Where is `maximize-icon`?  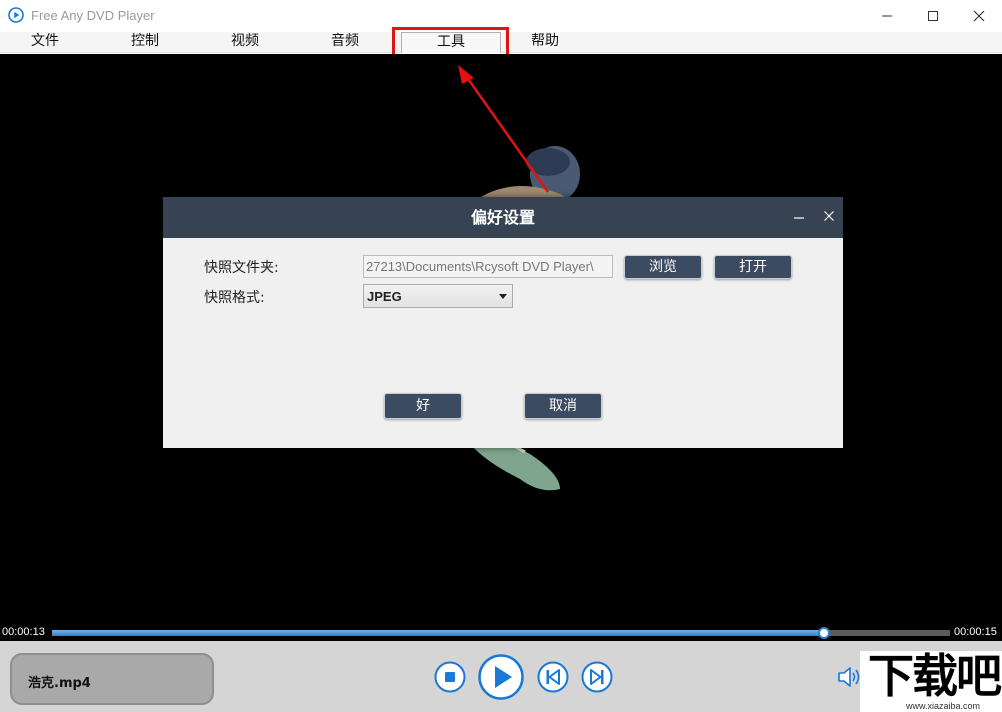
maximize-icon is located at coordinates (933, 16).